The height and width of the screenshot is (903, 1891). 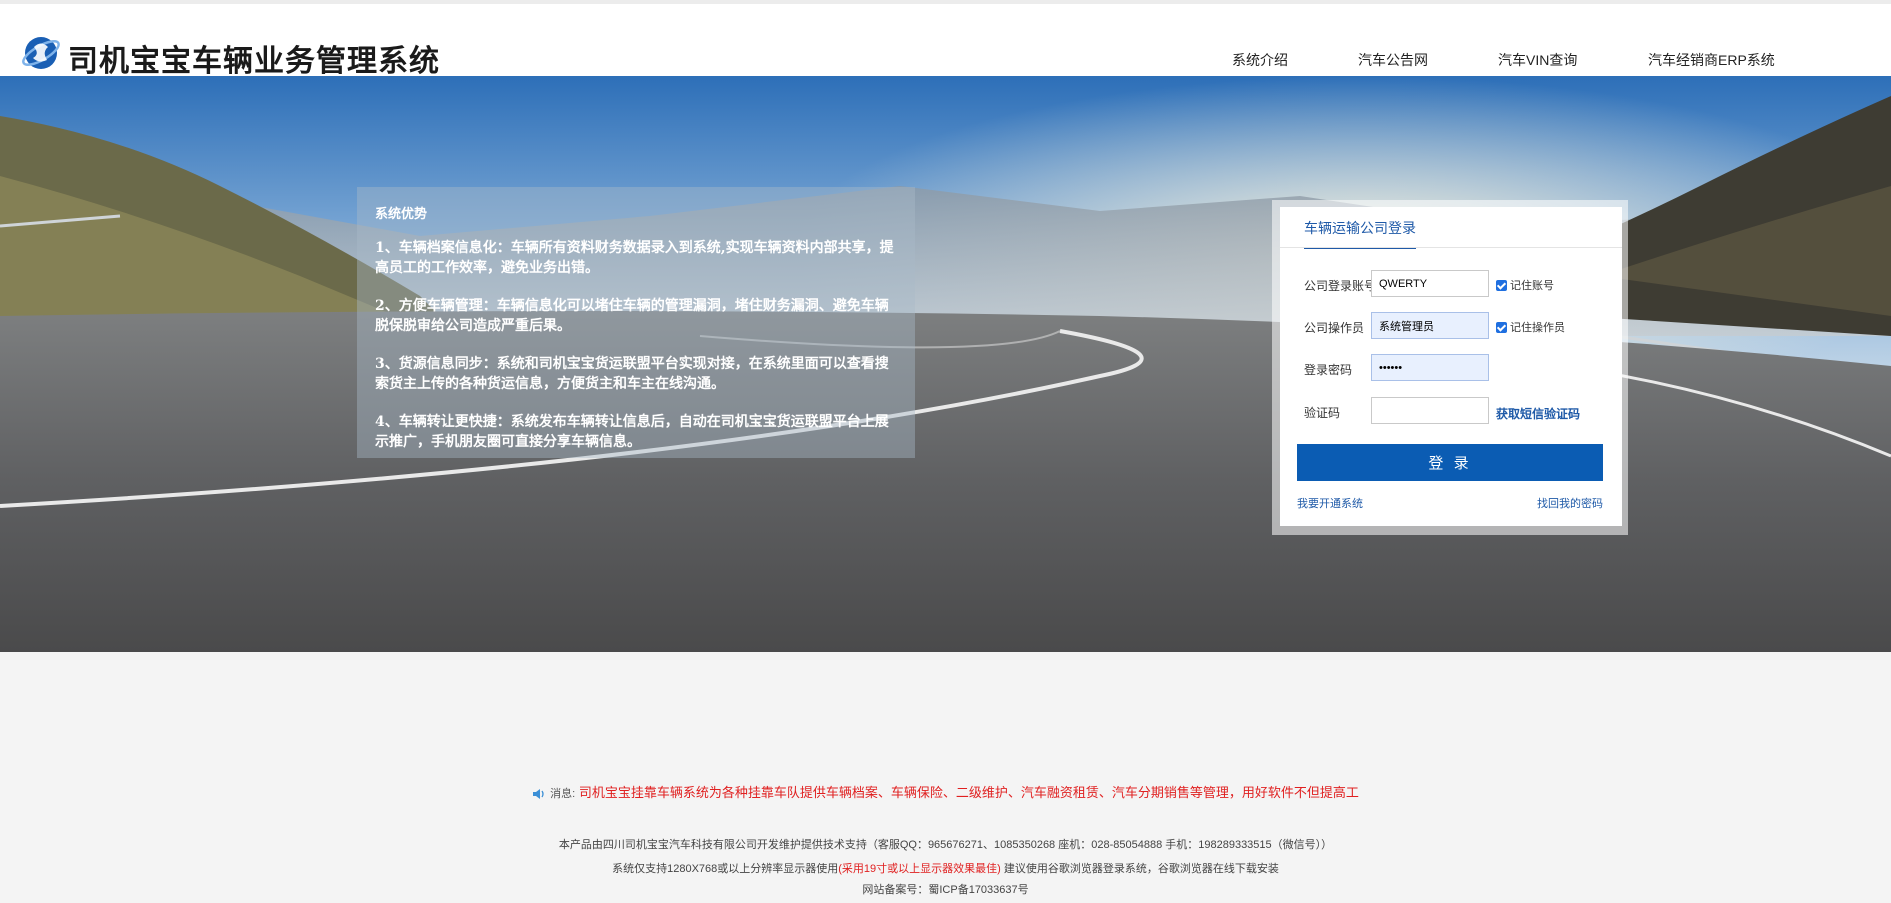 I want to click on nav-vin-query: 汽车VIN查询, so click(x=1537, y=60).